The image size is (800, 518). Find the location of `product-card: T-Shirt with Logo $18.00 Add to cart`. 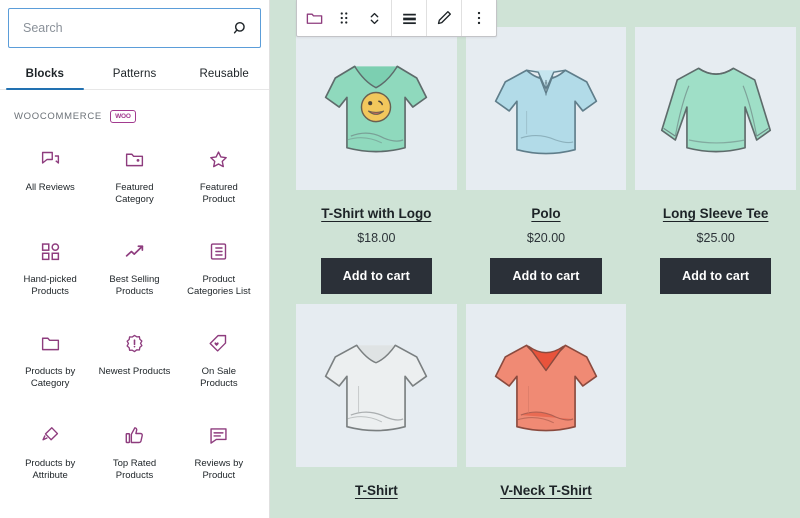

product-card: T-Shirt with Logo $18.00 Add to cart is located at coordinates (376, 160).